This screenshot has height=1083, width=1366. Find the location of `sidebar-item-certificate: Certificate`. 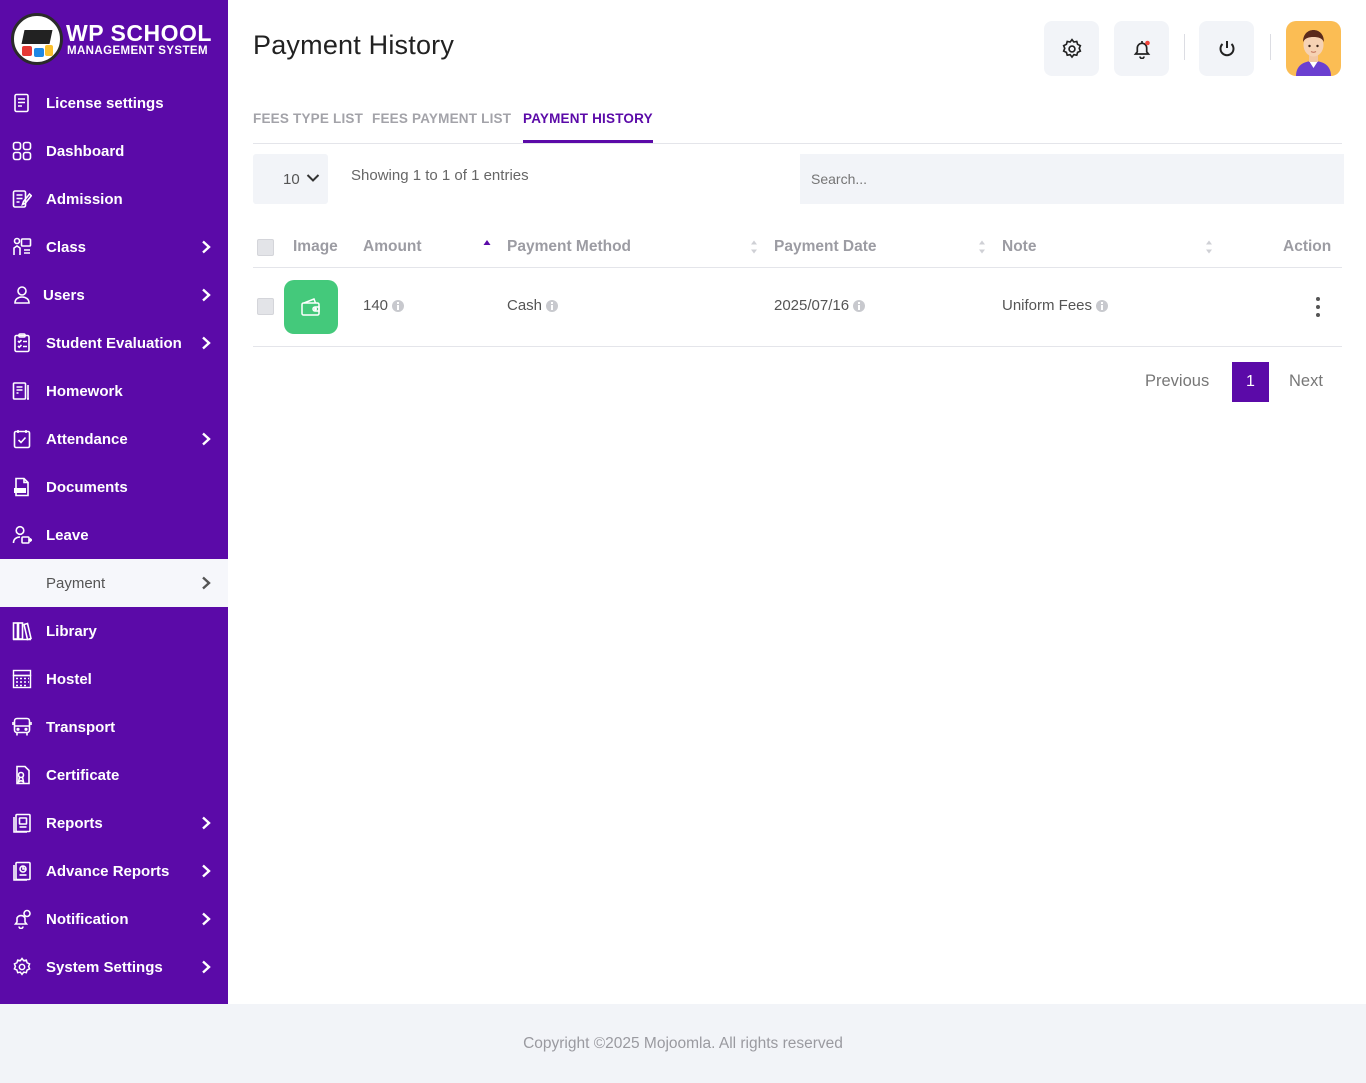

sidebar-item-certificate: Certificate is located at coordinates (114, 775).